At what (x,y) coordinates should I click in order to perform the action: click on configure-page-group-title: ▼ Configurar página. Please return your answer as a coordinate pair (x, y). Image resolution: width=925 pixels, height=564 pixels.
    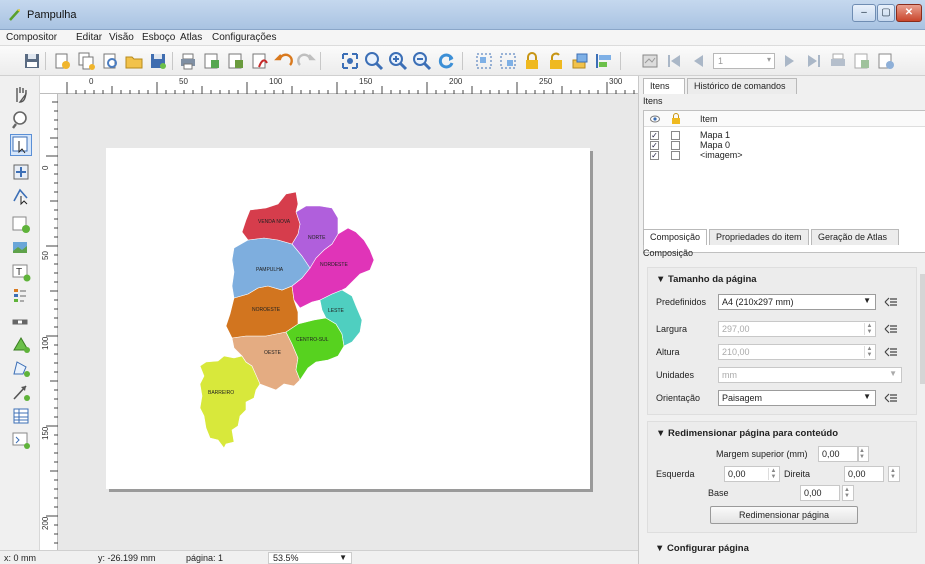
    Looking at the image, I should click on (702, 548).